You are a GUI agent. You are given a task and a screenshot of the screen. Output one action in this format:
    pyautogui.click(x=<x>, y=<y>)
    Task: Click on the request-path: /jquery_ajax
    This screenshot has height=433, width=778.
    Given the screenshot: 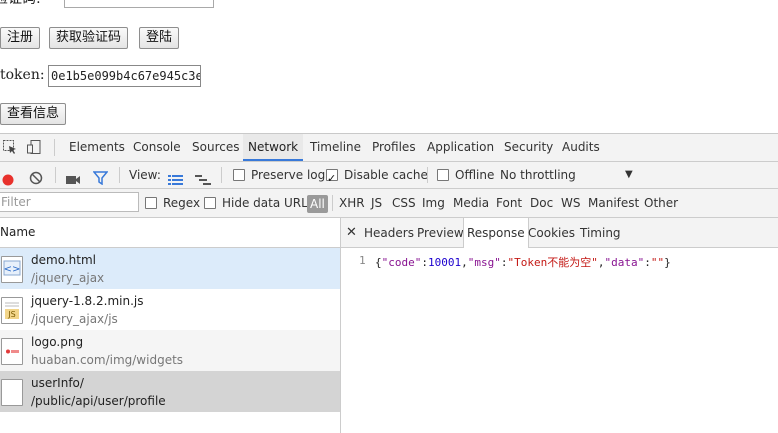 What is the action you would take?
    pyautogui.click(x=68, y=278)
    